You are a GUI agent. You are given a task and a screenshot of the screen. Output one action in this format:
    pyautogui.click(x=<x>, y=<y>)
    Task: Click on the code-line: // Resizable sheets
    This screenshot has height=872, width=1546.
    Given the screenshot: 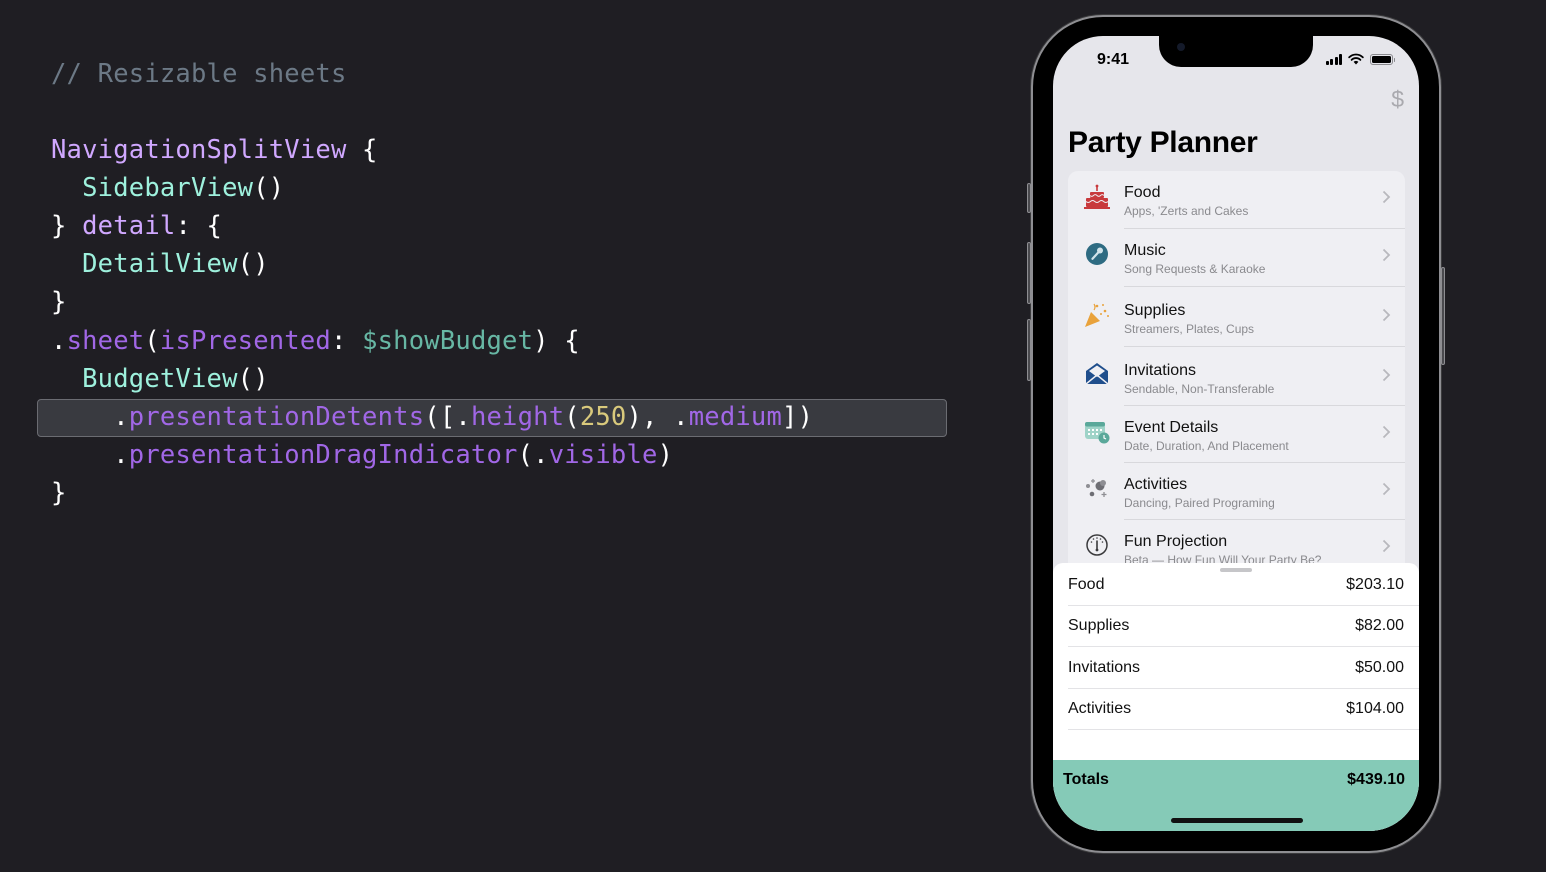 What is the action you would take?
    pyautogui.click(x=199, y=74)
    